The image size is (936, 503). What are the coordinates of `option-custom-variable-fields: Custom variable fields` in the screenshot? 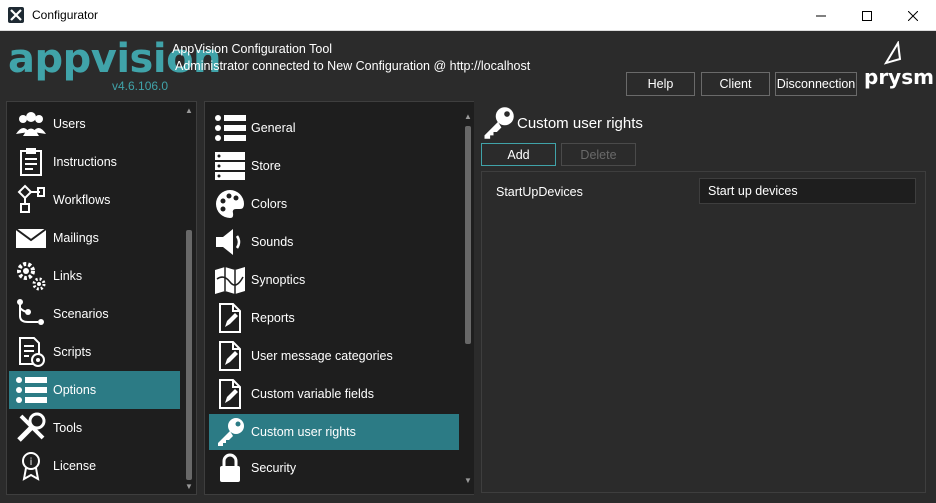 It's located at (334, 394).